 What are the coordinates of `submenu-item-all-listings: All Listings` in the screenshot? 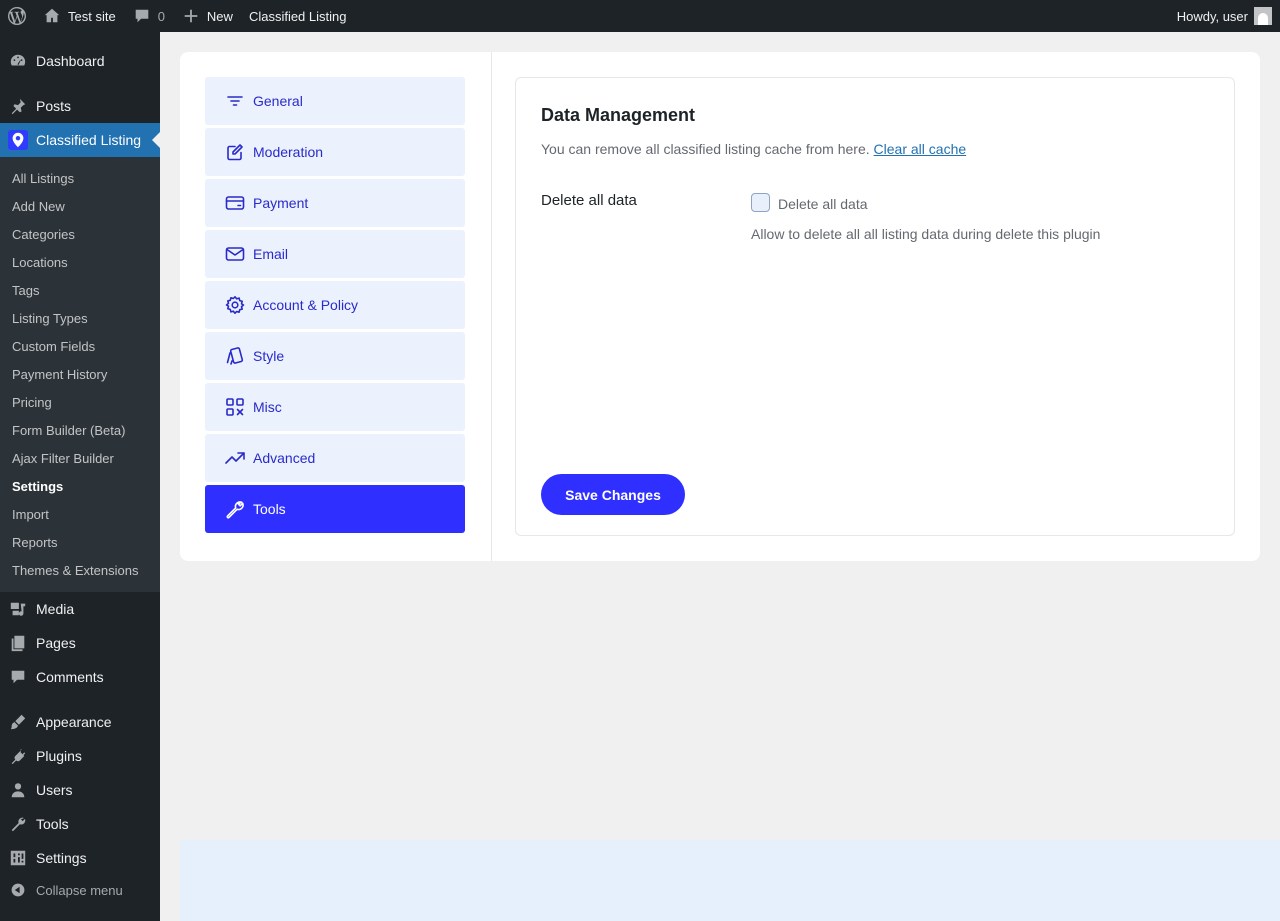 It's located at (43, 178).